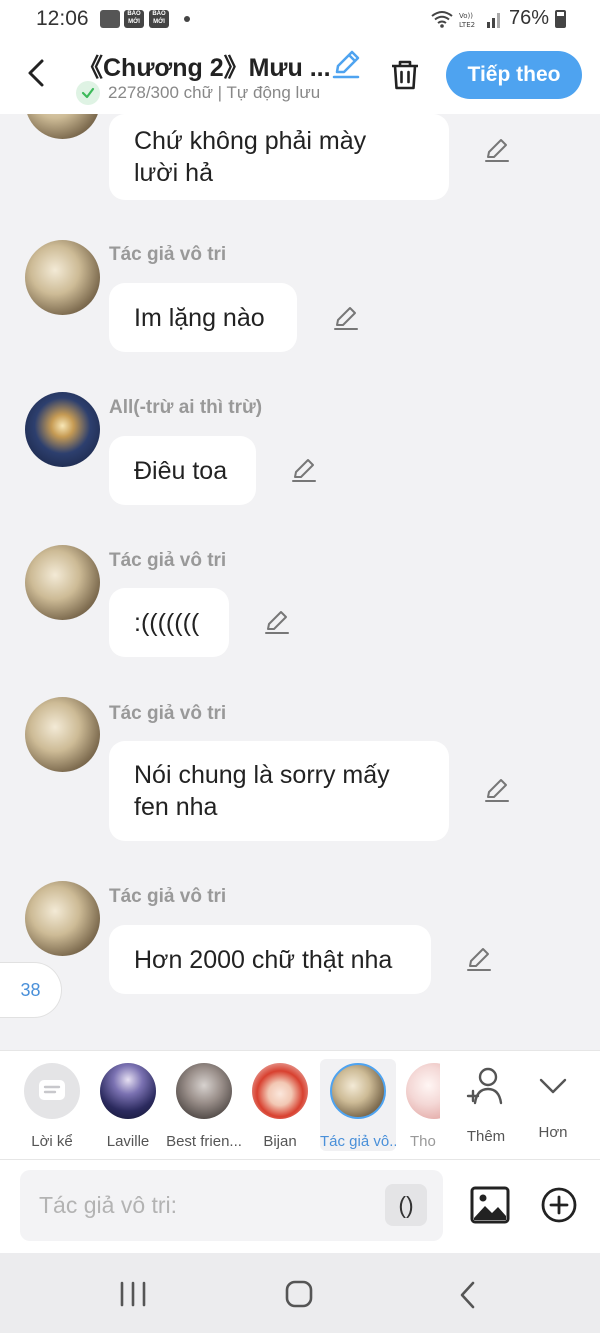  Describe the element at coordinates (187, 19) in the screenshot. I see `more-notifications-dot` at that location.